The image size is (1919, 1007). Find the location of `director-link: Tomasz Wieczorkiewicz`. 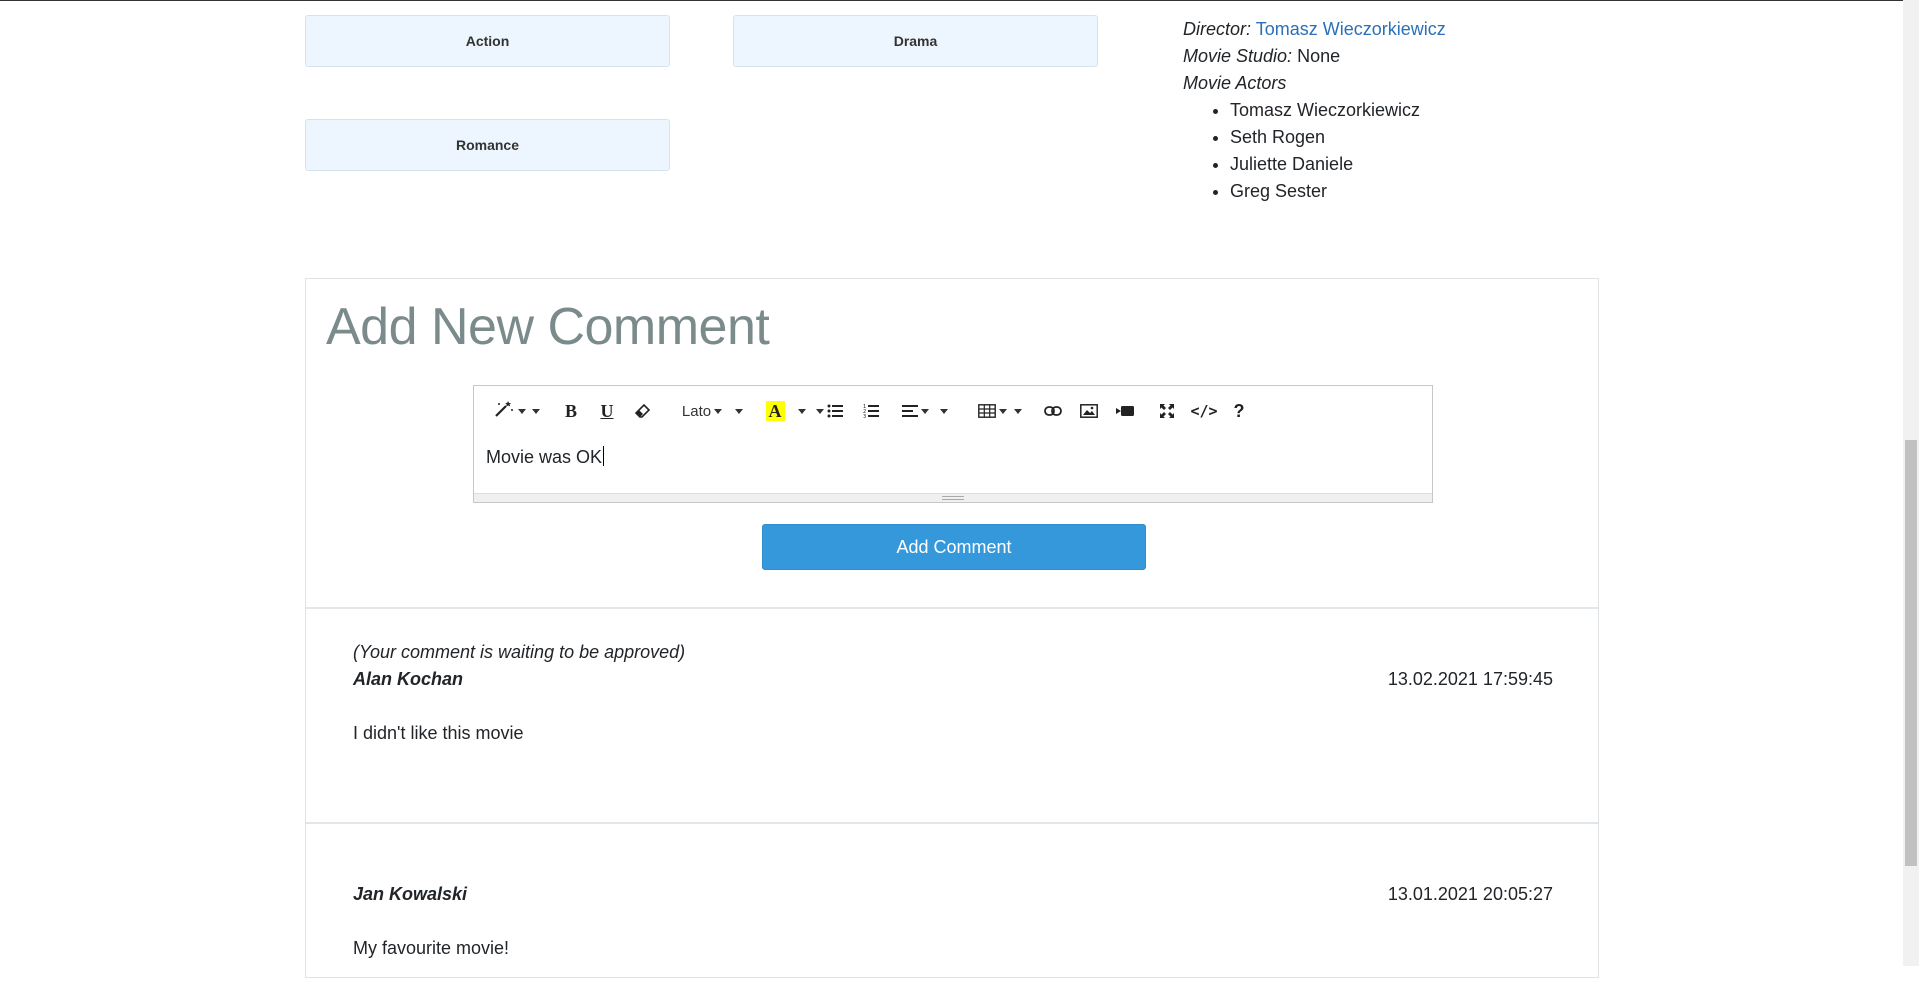

director-link: Tomasz Wieczorkiewicz is located at coordinates (1351, 29).